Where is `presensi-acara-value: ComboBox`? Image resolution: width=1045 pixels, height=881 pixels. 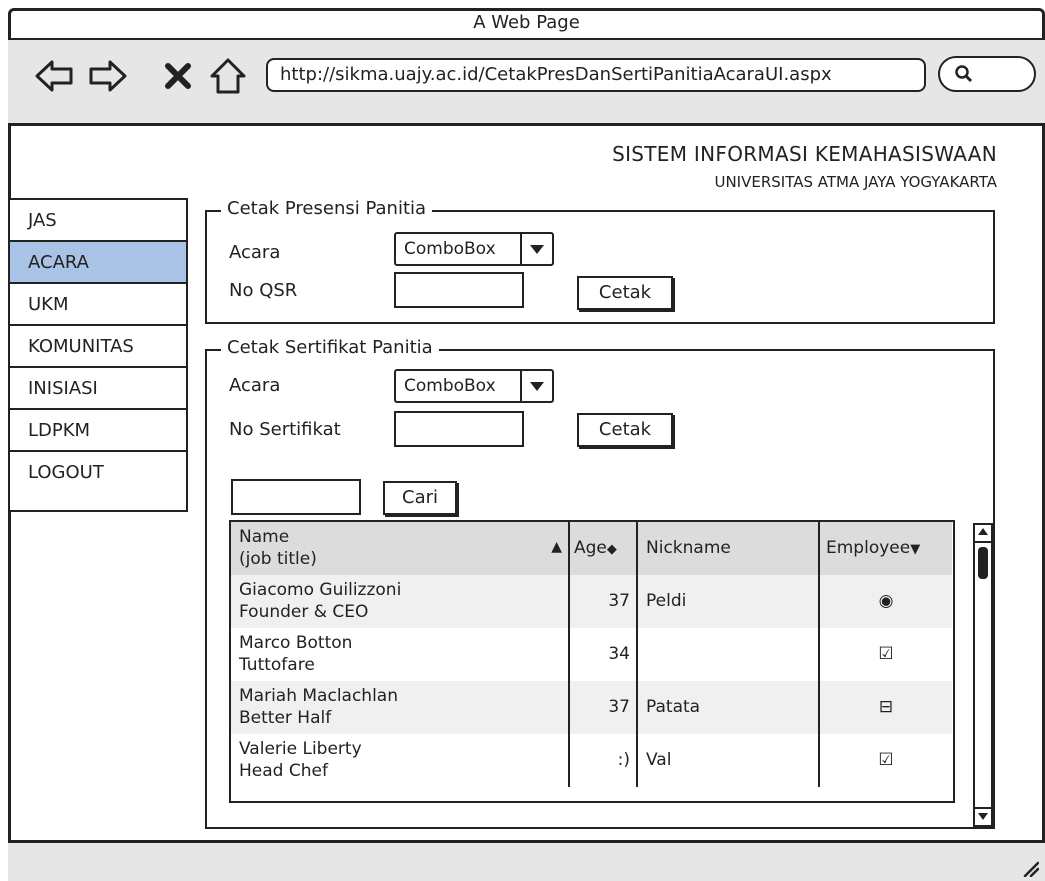
presensi-acara-value: ComboBox is located at coordinates (450, 249).